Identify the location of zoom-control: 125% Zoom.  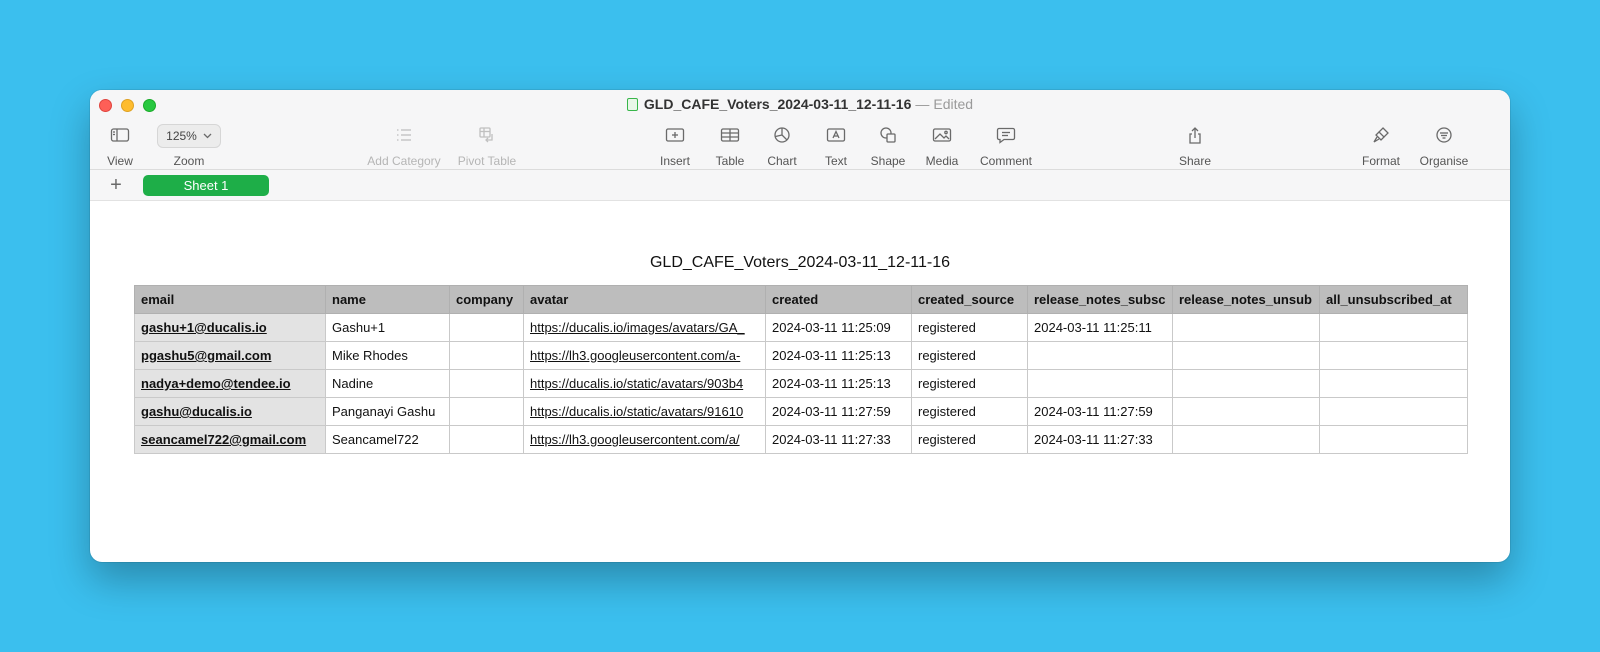
(189, 146).